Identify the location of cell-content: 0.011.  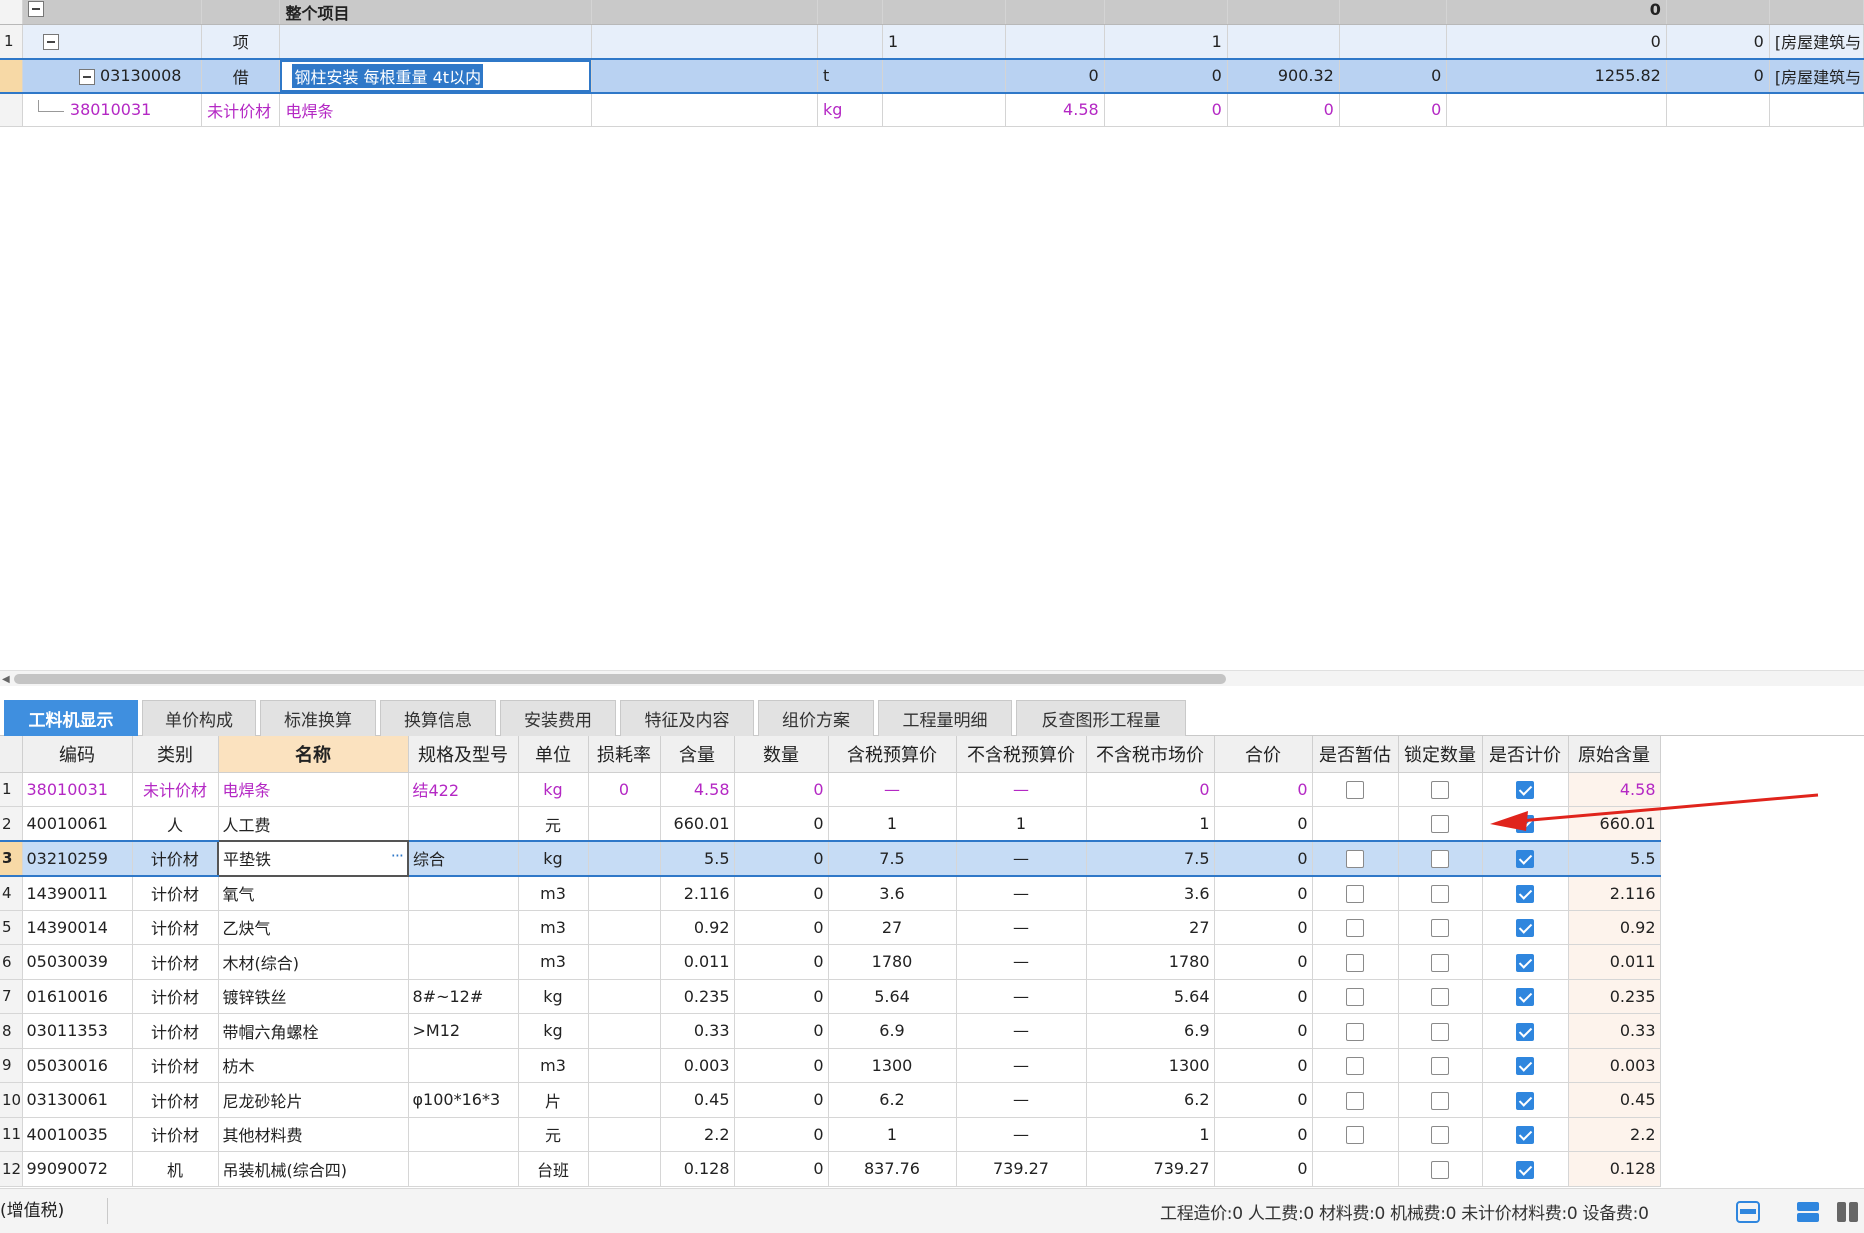
(697, 962).